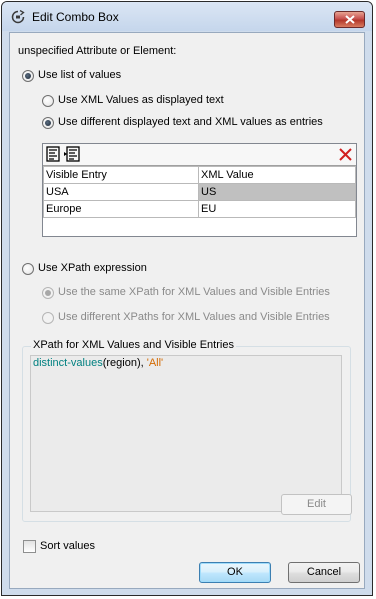  I want to click on use-list-radio, so click(28, 76).